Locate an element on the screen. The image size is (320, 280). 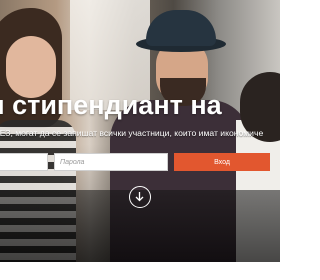
background-photo-hat-top is located at coordinates (181, 28).